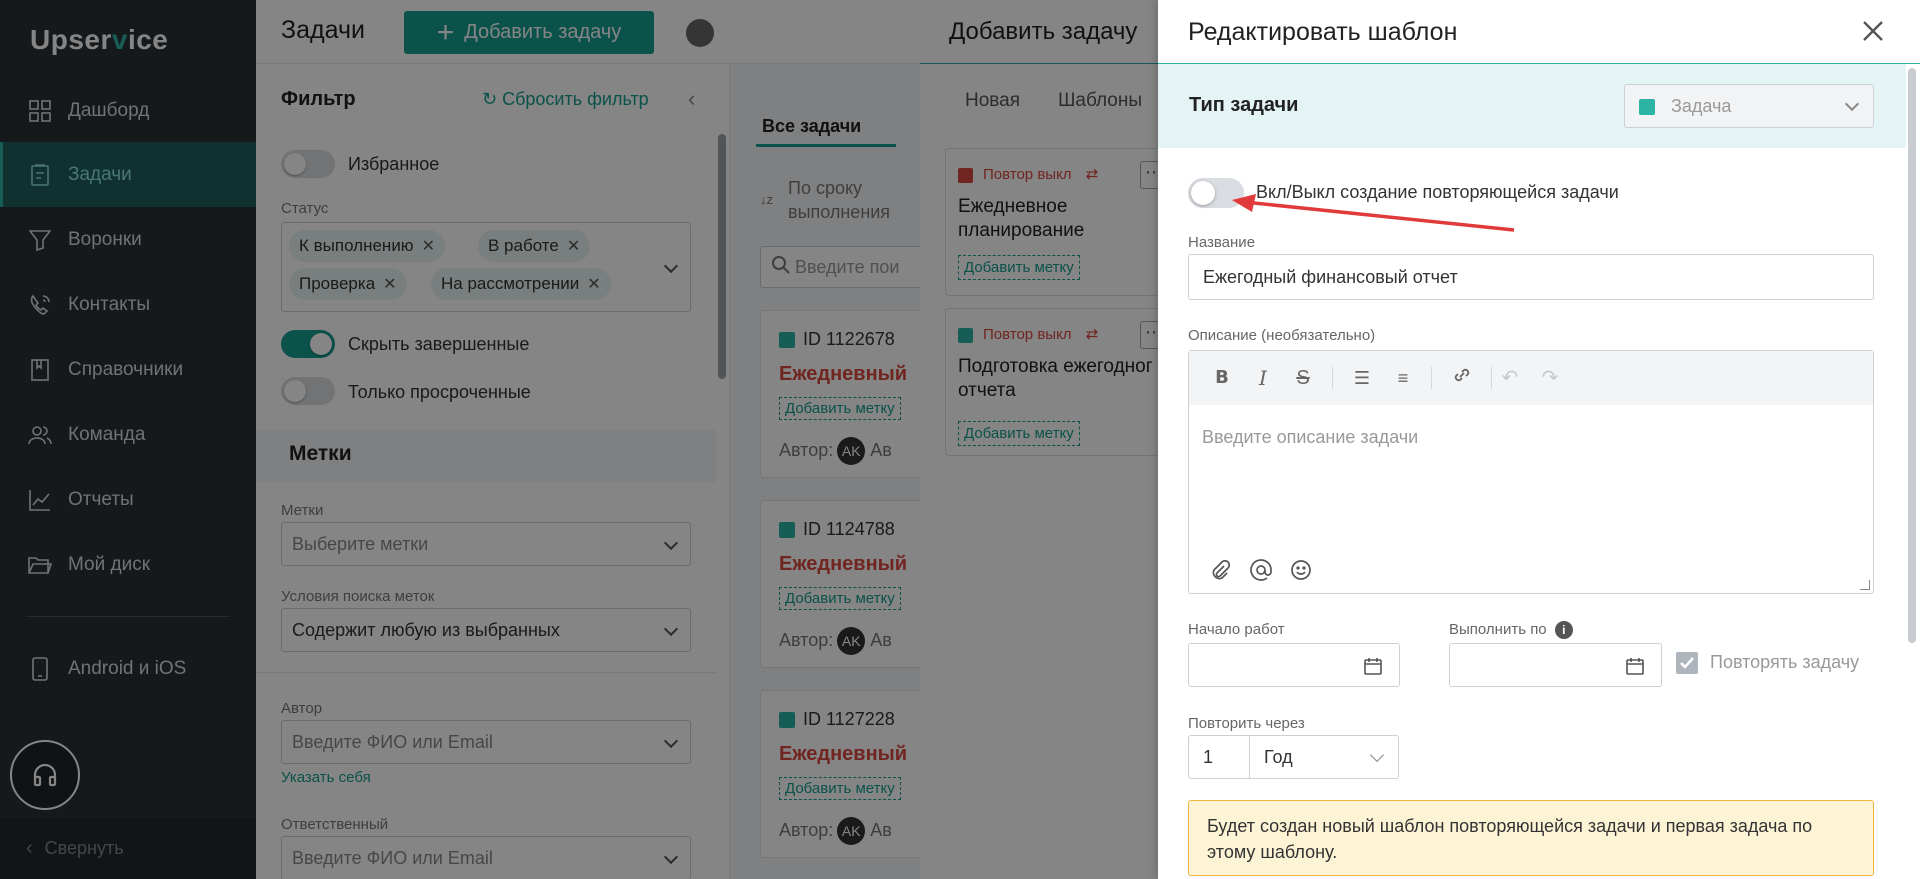 The image size is (1920, 879). Describe the element at coordinates (1403, 378) in the screenshot. I see `numbered-list-icon: ≡` at that location.